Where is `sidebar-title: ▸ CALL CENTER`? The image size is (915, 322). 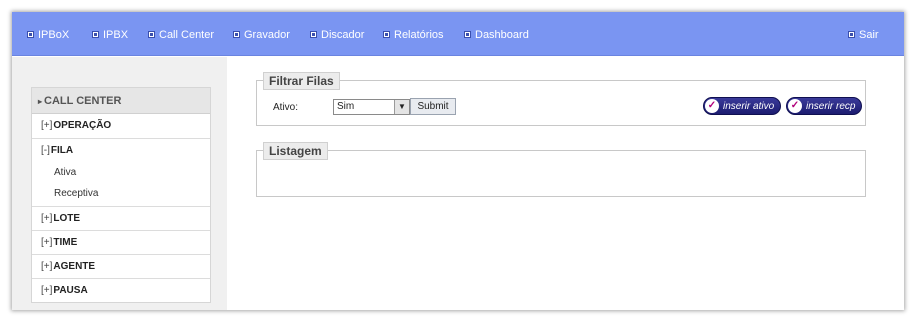 sidebar-title: ▸ CALL CENTER is located at coordinates (121, 101).